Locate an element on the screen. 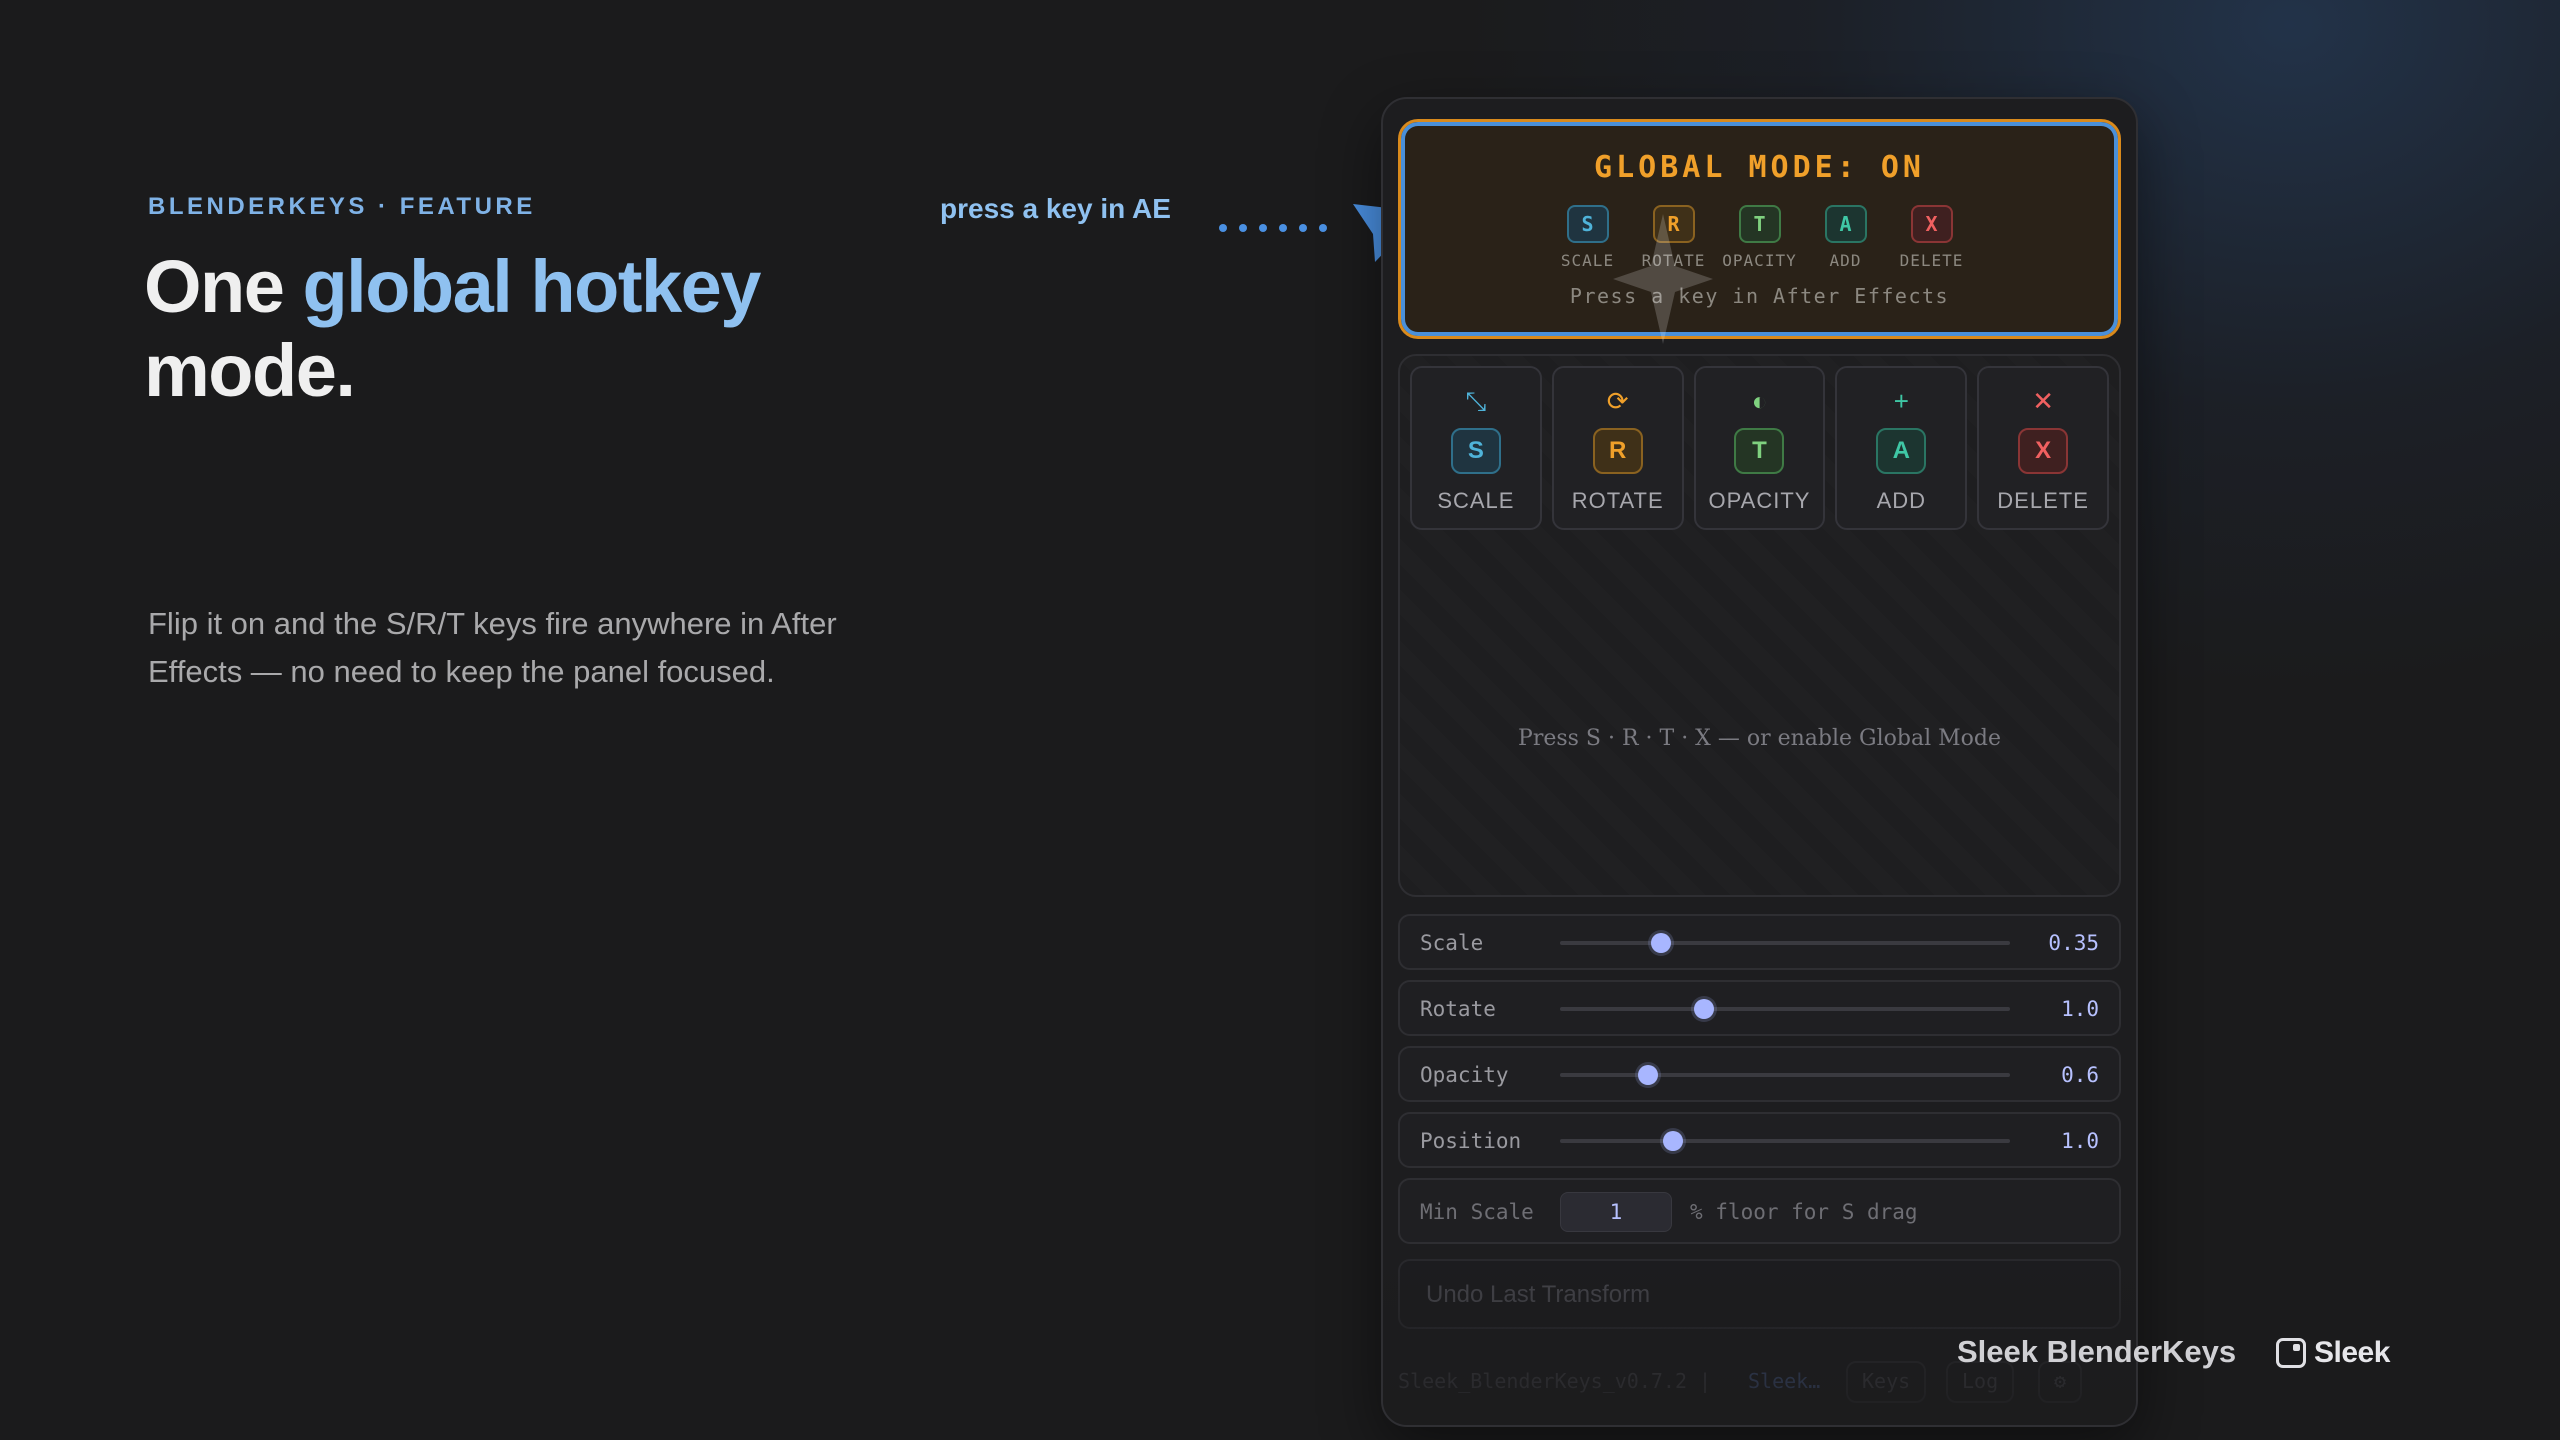 This screenshot has height=1440, width=2560. eyebrow-label: BLENDERKEYS · FEATURE is located at coordinates (342, 206).